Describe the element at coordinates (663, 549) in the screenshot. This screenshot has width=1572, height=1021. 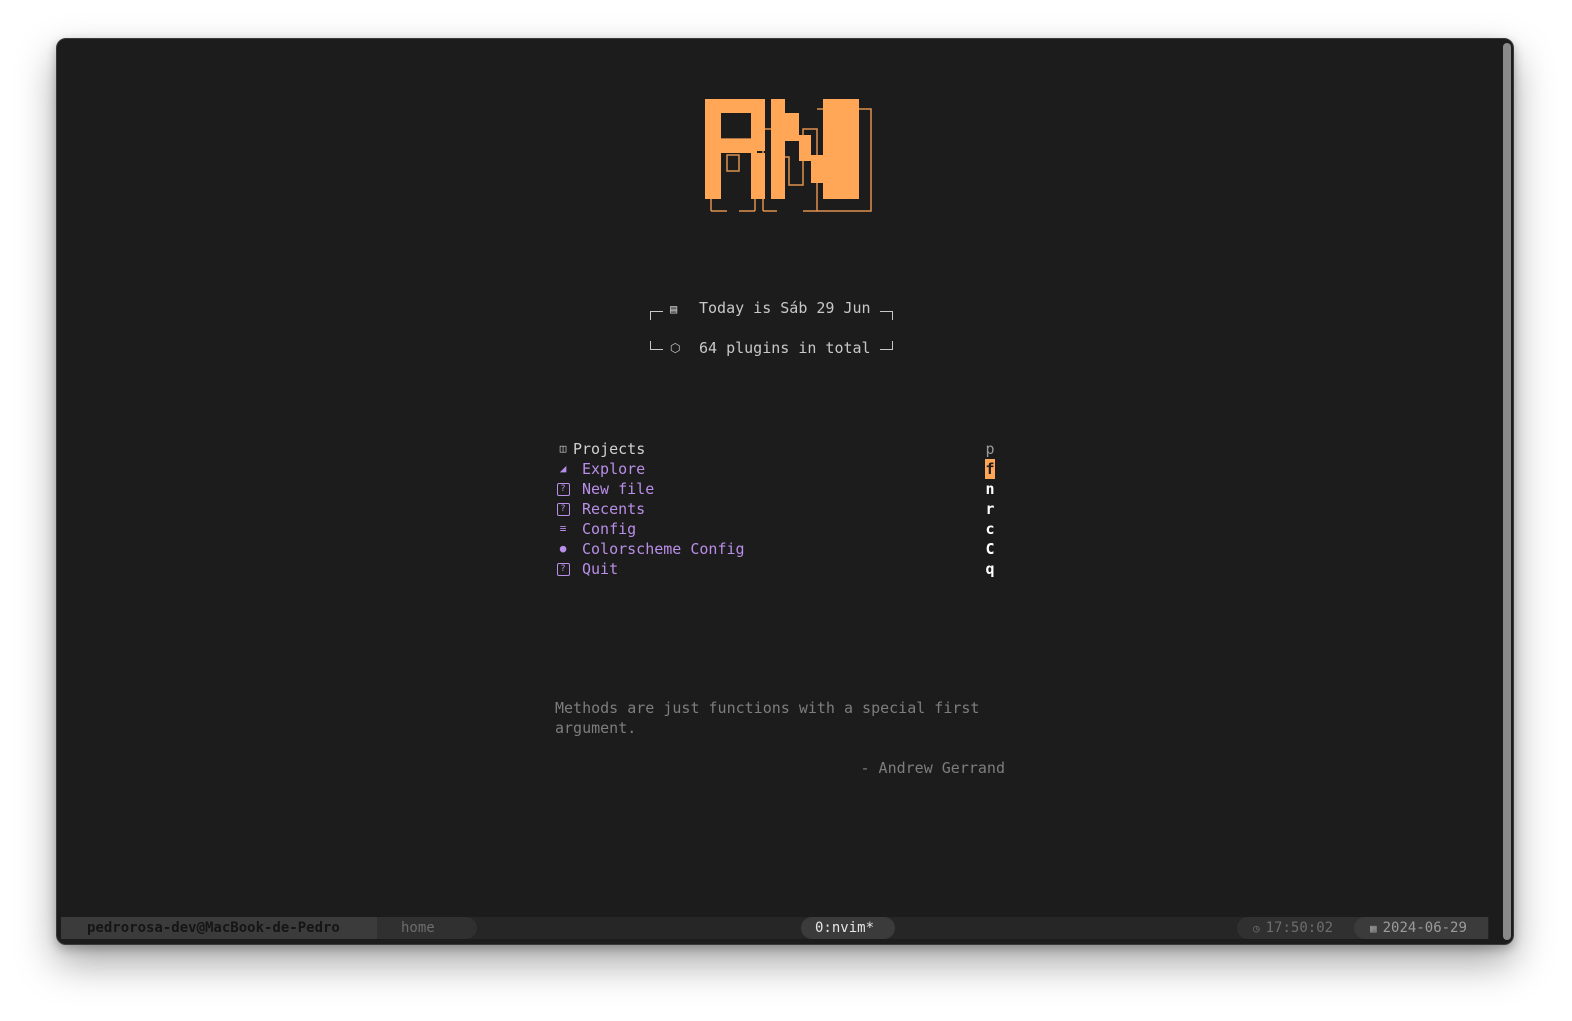
I see `menu-item-label: Colorscheme Config` at that location.